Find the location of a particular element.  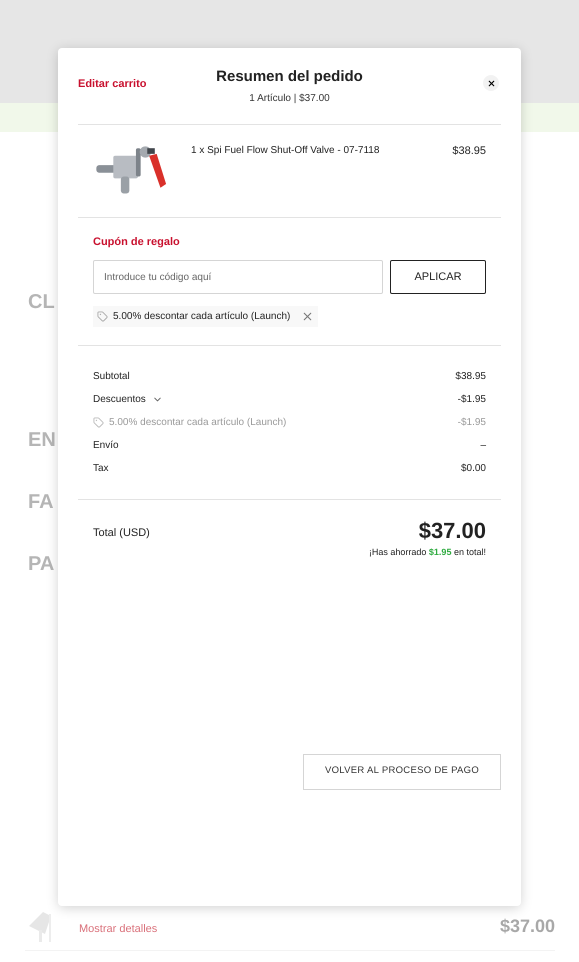

remove-icon is located at coordinates (307, 316).